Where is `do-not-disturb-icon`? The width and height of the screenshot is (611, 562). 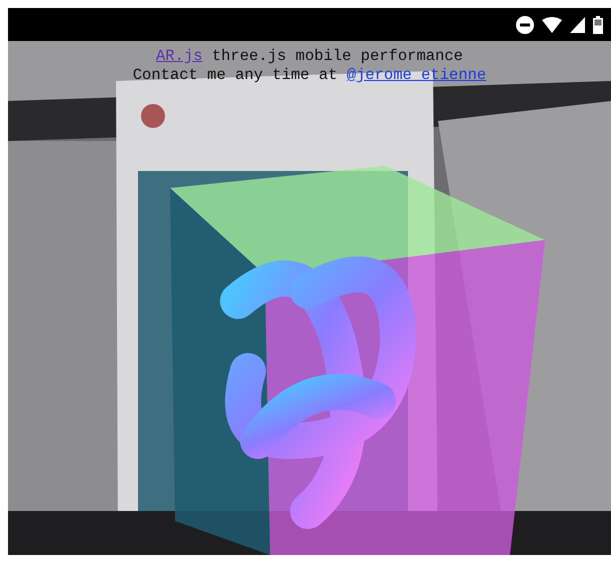
do-not-disturb-icon is located at coordinates (525, 25).